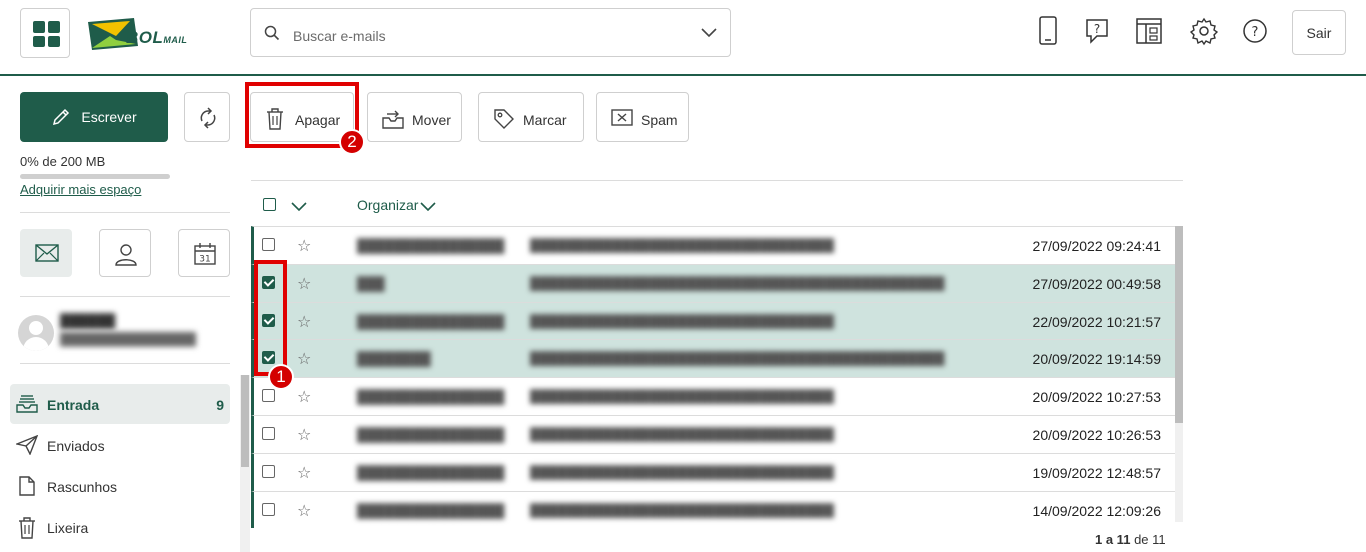 Image resolution: width=1366 pixels, height=552 pixels. What do you see at coordinates (63, 161) in the screenshot?
I see `storage-quota-text: 0% de 200 MB` at bounding box center [63, 161].